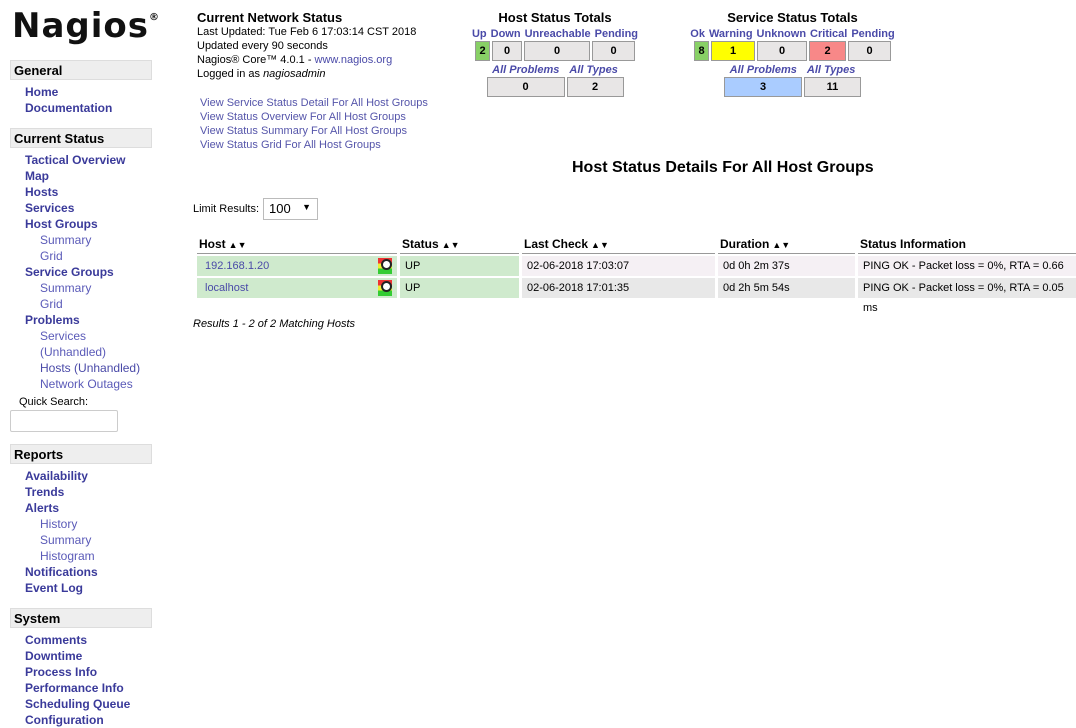 Image resolution: width=1076 pixels, height=728 pixels. What do you see at coordinates (525, 87) in the screenshot?
I see `host-all-problems-count: 0` at bounding box center [525, 87].